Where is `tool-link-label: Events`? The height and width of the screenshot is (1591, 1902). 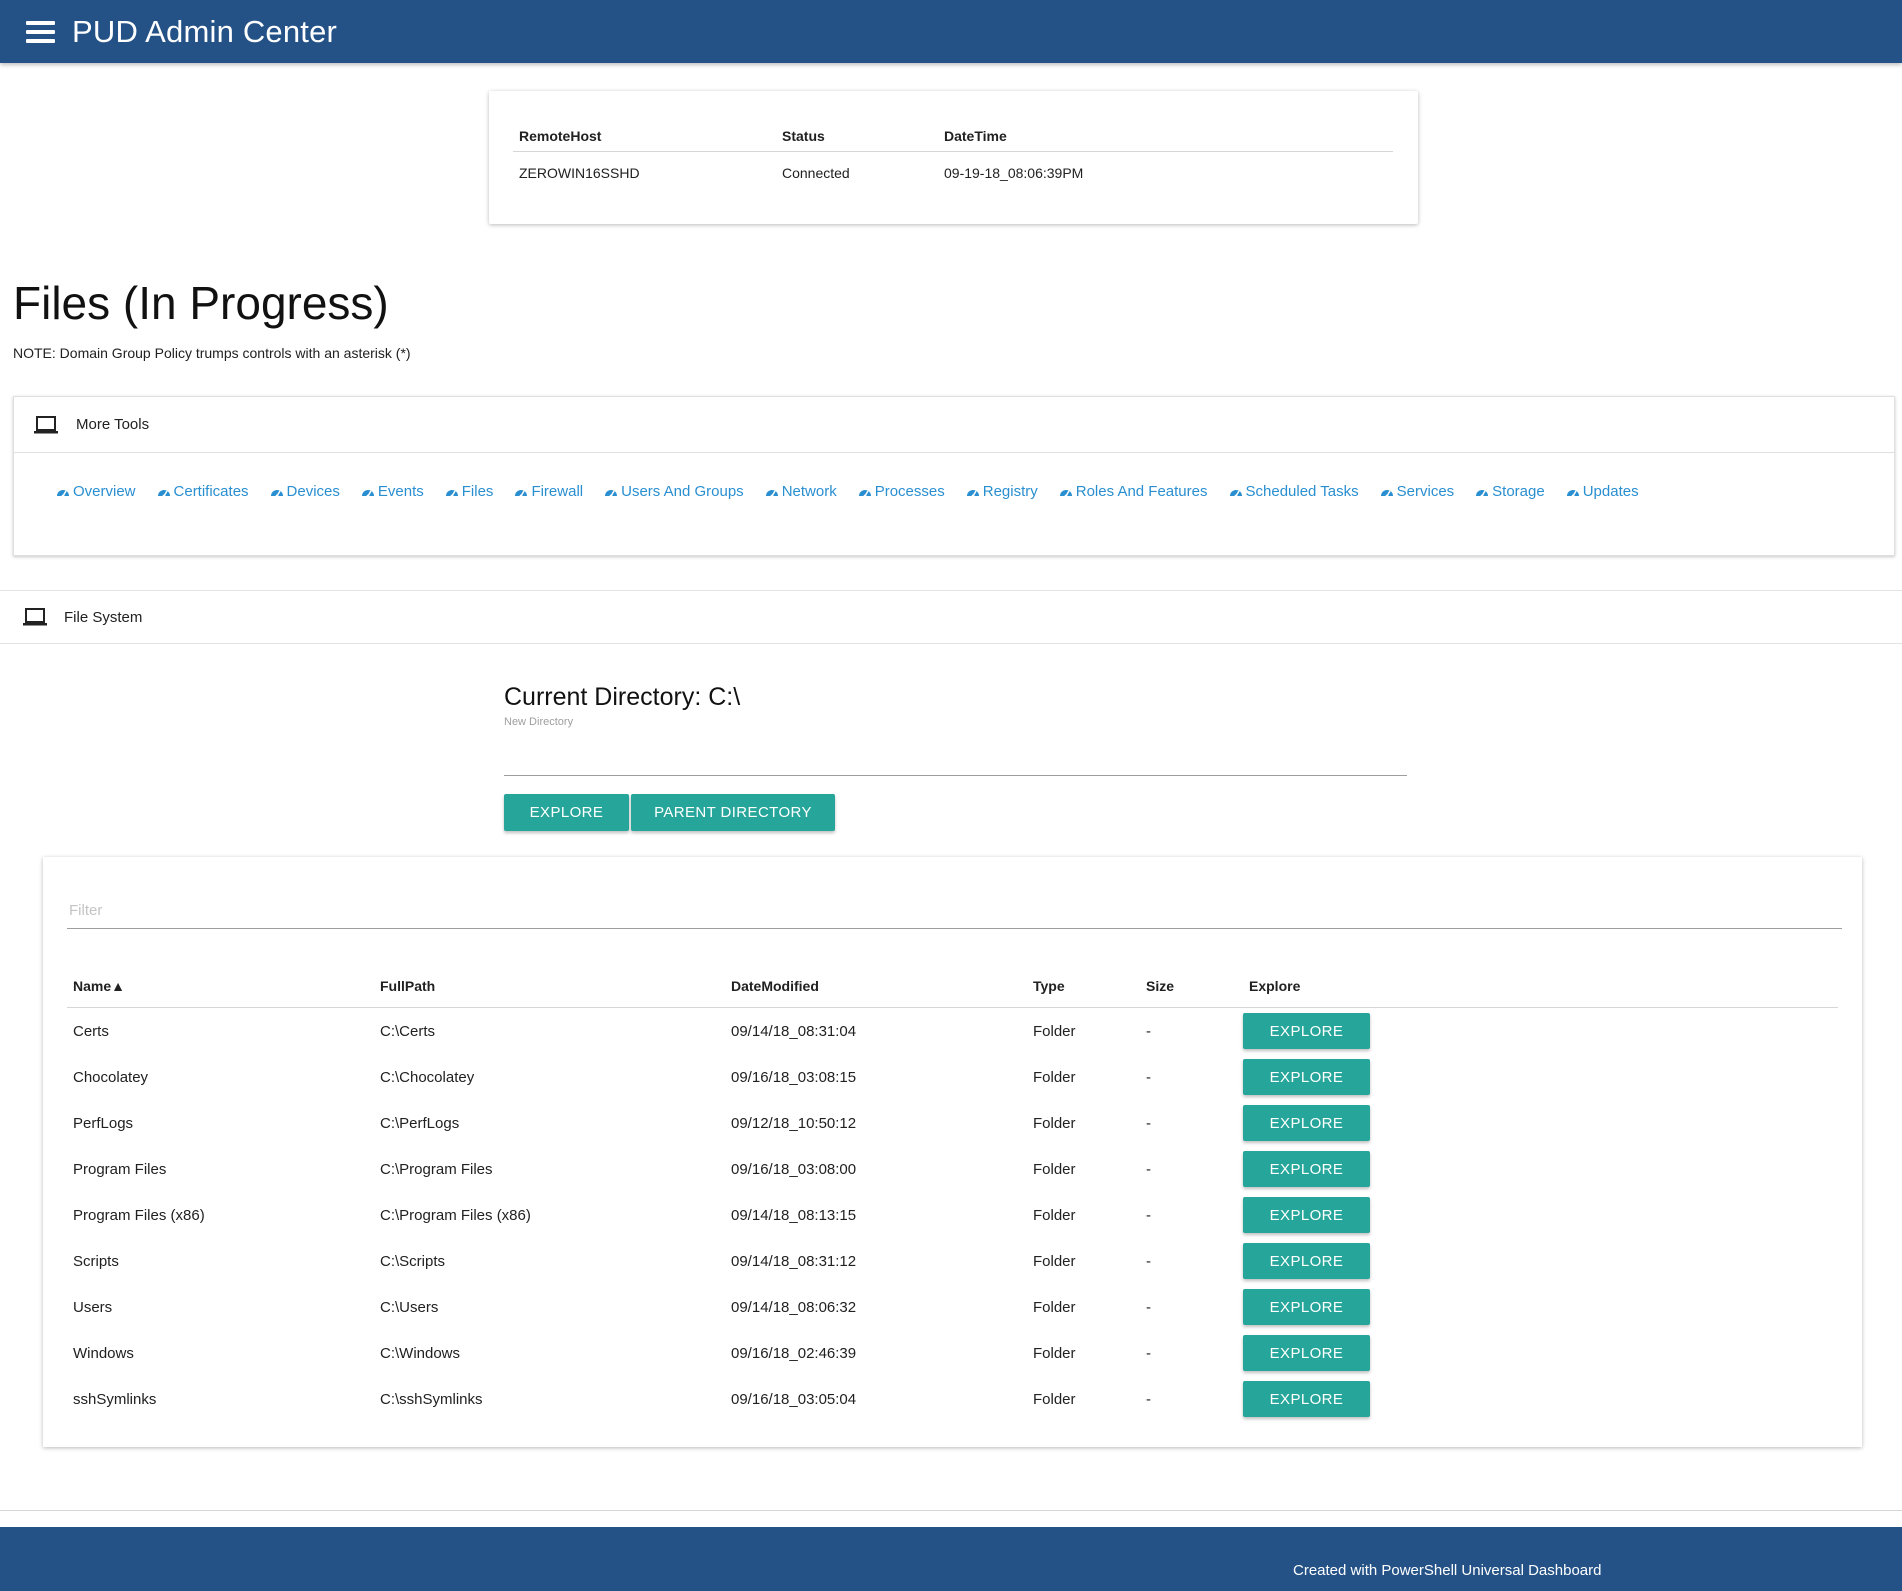
tool-link-label: Events is located at coordinates (400, 491).